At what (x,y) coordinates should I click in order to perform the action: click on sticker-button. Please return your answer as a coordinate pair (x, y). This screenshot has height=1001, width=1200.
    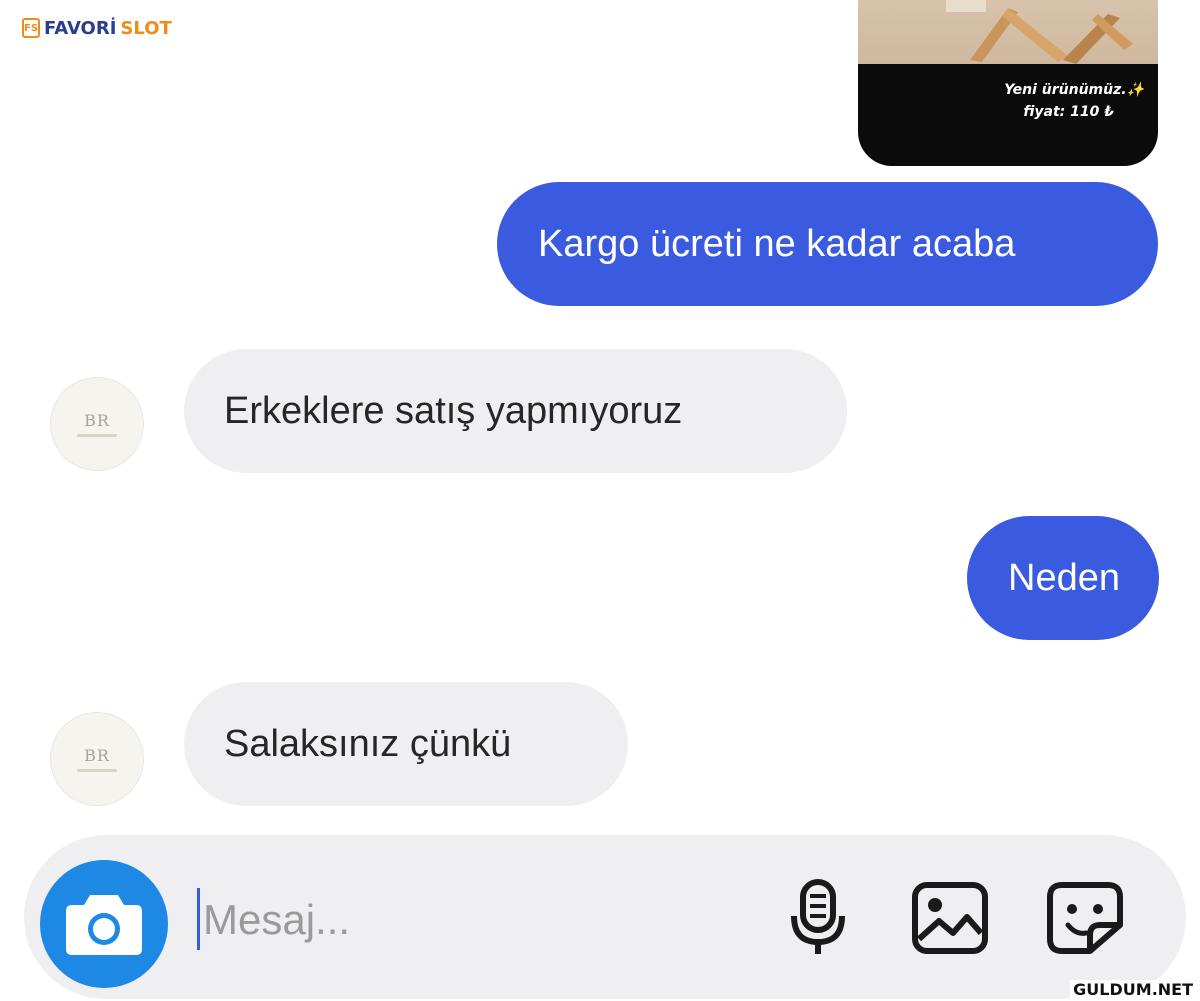
    Looking at the image, I should click on (1085, 918).